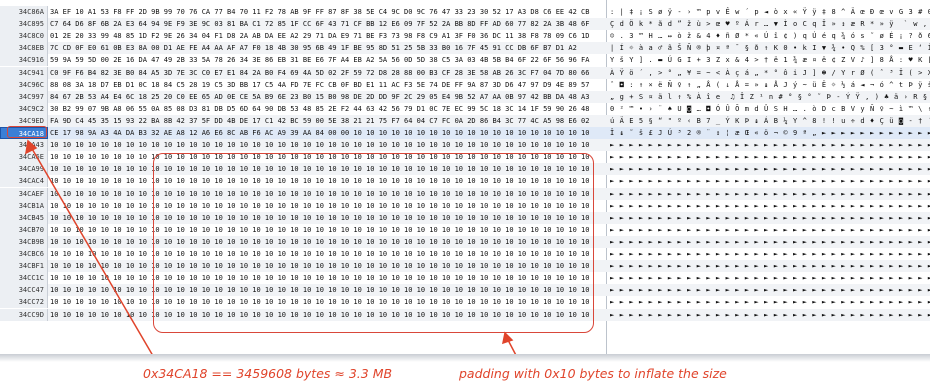 This screenshot has height=383, width=930. What do you see at coordinates (24, 314) in the screenshot?
I see `row-address: 34CC9D` at bounding box center [24, 314].